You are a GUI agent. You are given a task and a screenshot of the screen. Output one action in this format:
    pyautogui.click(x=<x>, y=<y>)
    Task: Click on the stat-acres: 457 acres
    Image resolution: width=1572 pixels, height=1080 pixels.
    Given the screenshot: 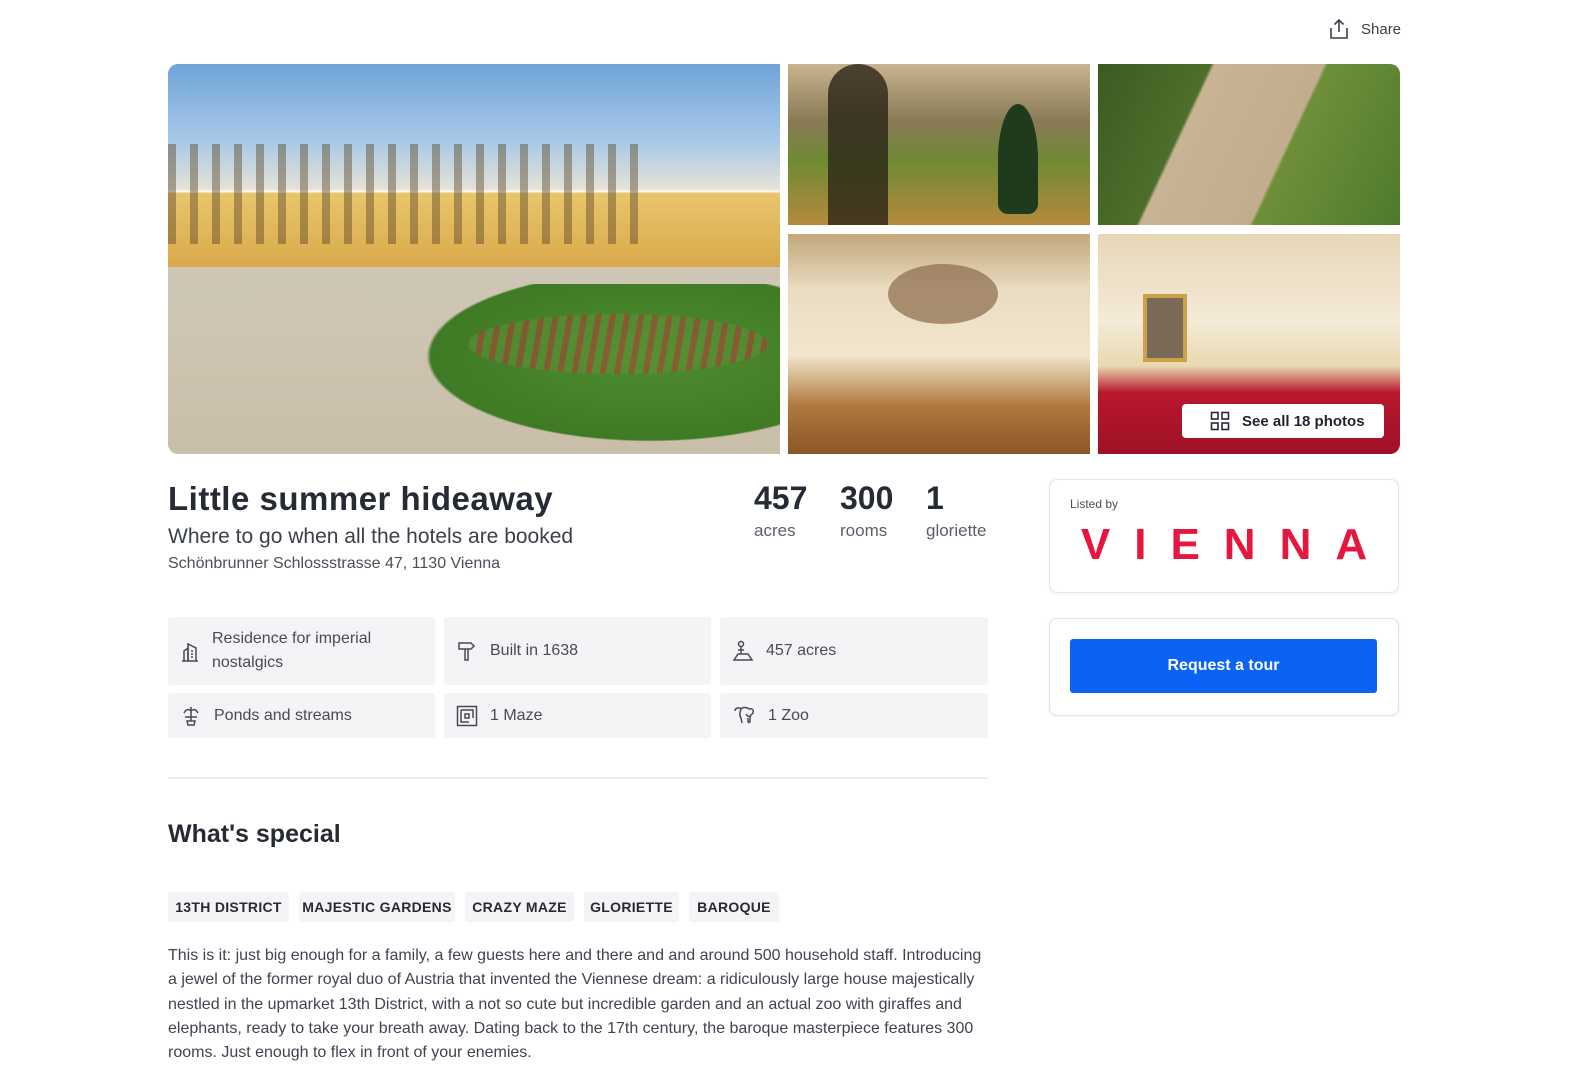 What is the action you would take?
    pyautogui.click(x=780, y=510)
    